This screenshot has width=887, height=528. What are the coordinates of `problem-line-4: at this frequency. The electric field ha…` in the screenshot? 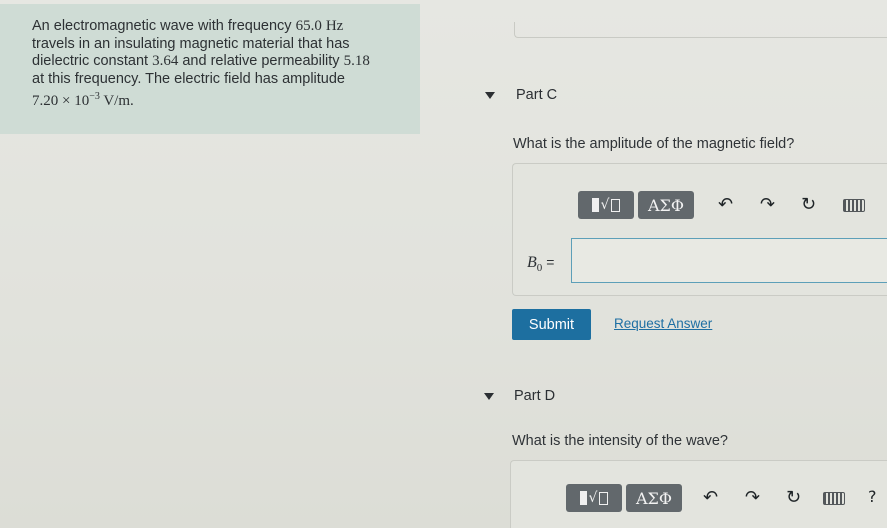 It's located at (188, 78).